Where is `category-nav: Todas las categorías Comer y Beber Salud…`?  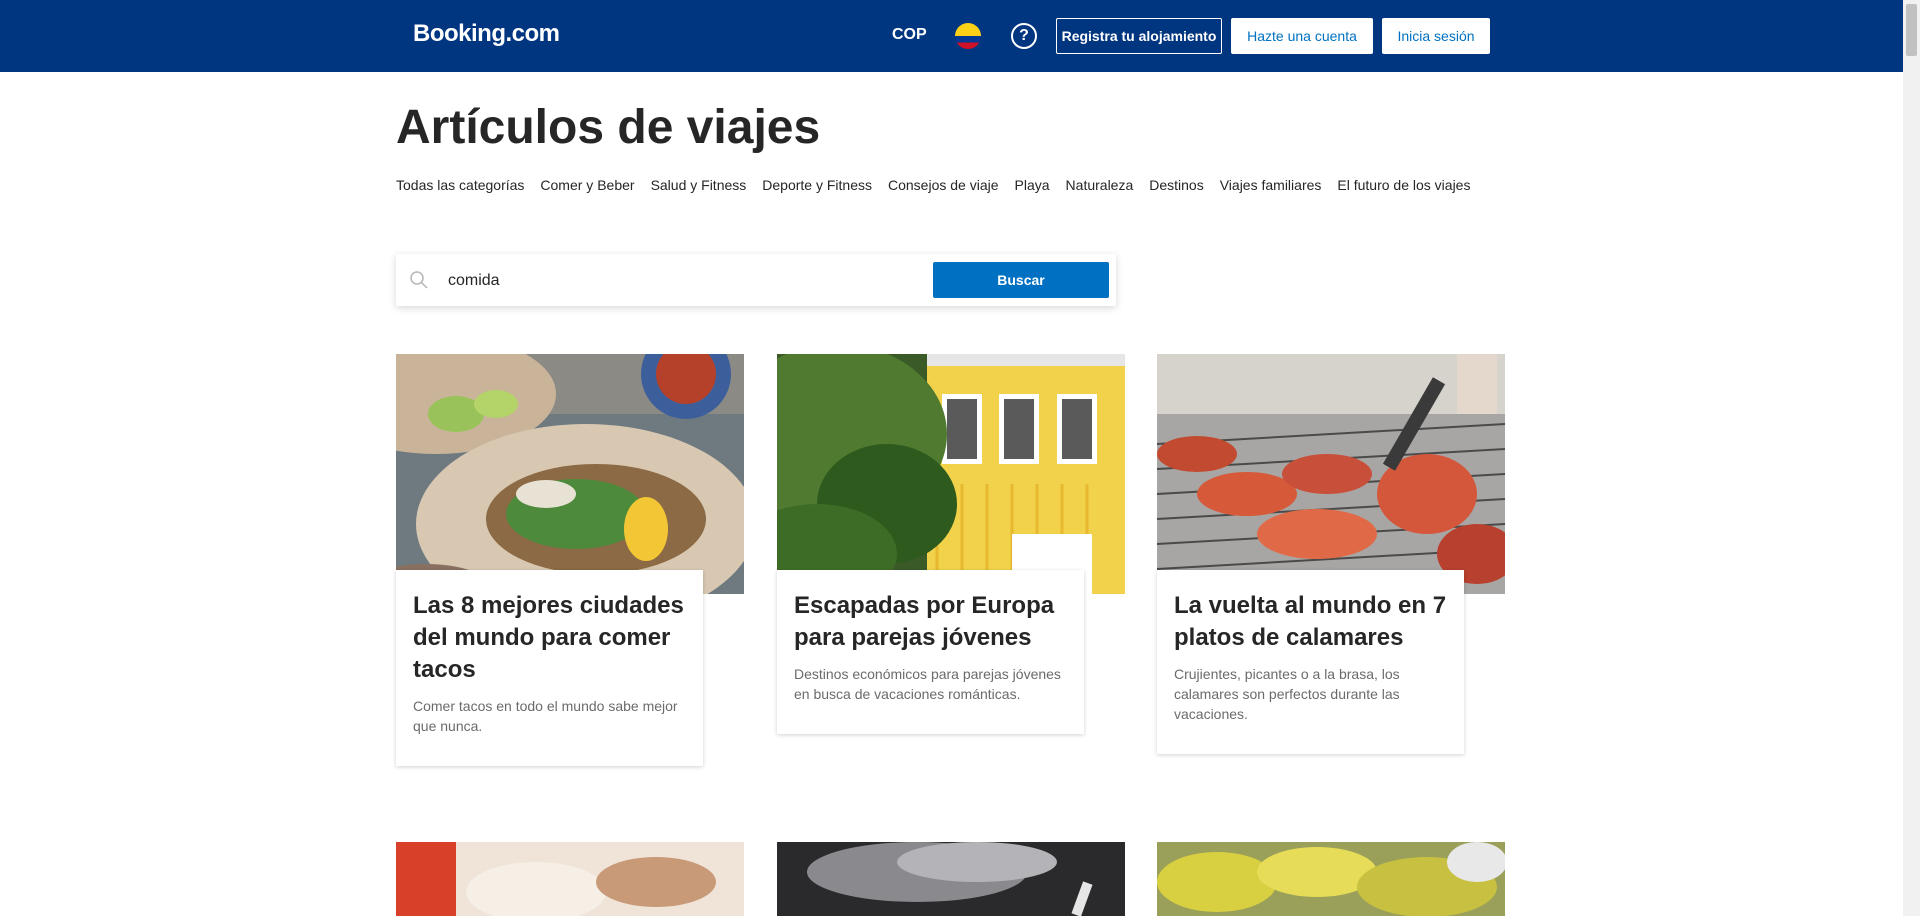
category-nav: Todas las categorías Comer y Beber Salud… is located at coordinates (933, 185).